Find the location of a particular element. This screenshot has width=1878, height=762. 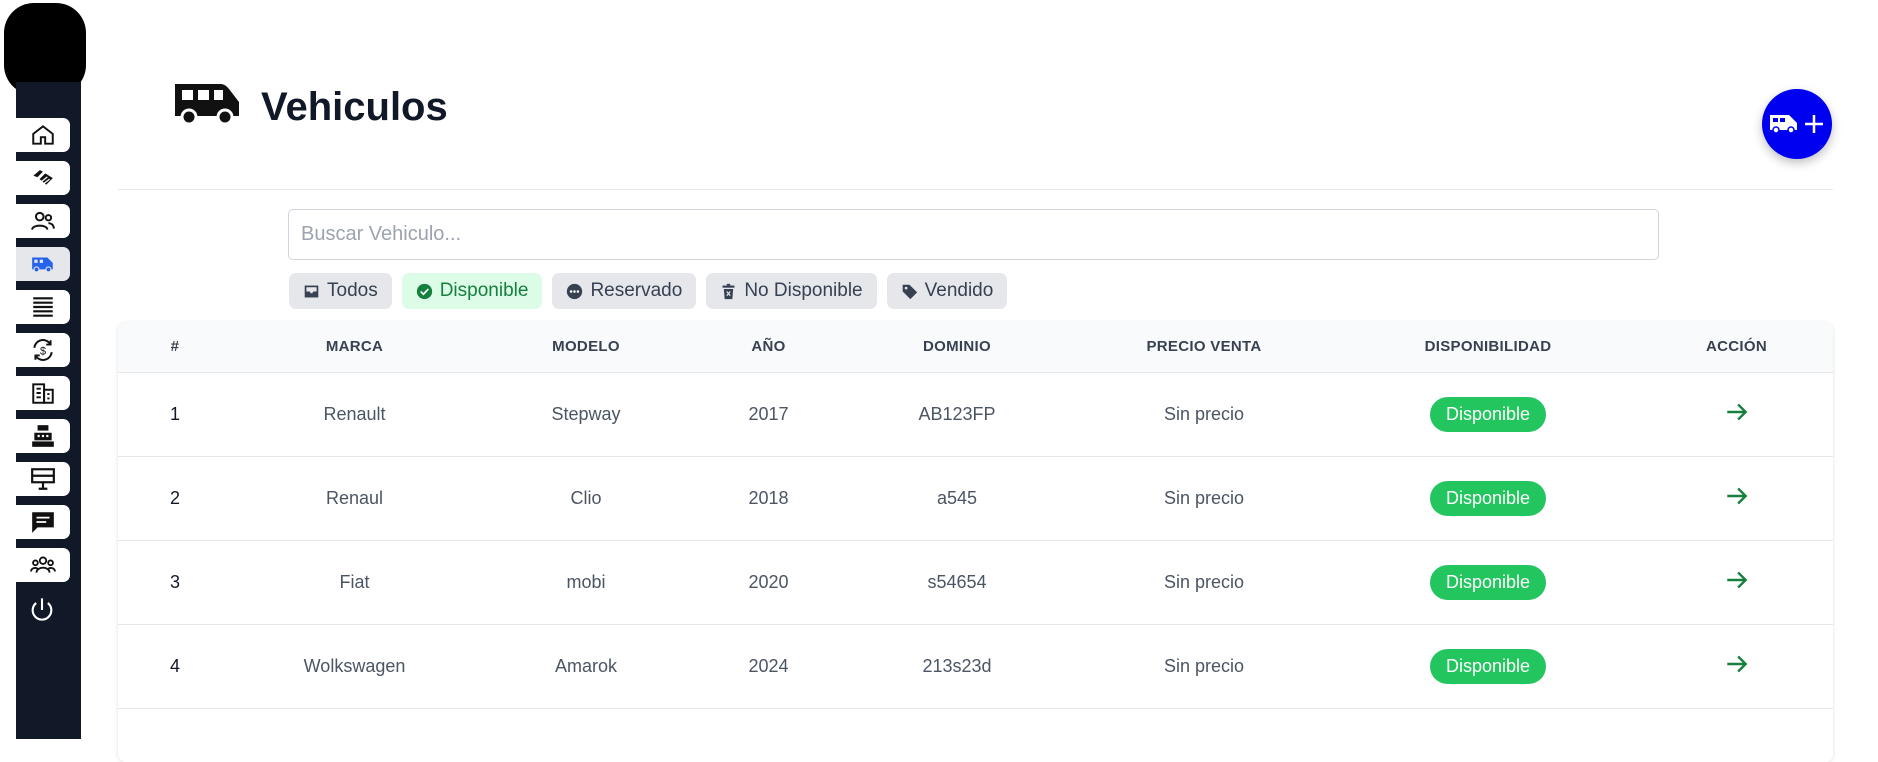

sidebar-item-vehicles is located at coordinates (43, 264).